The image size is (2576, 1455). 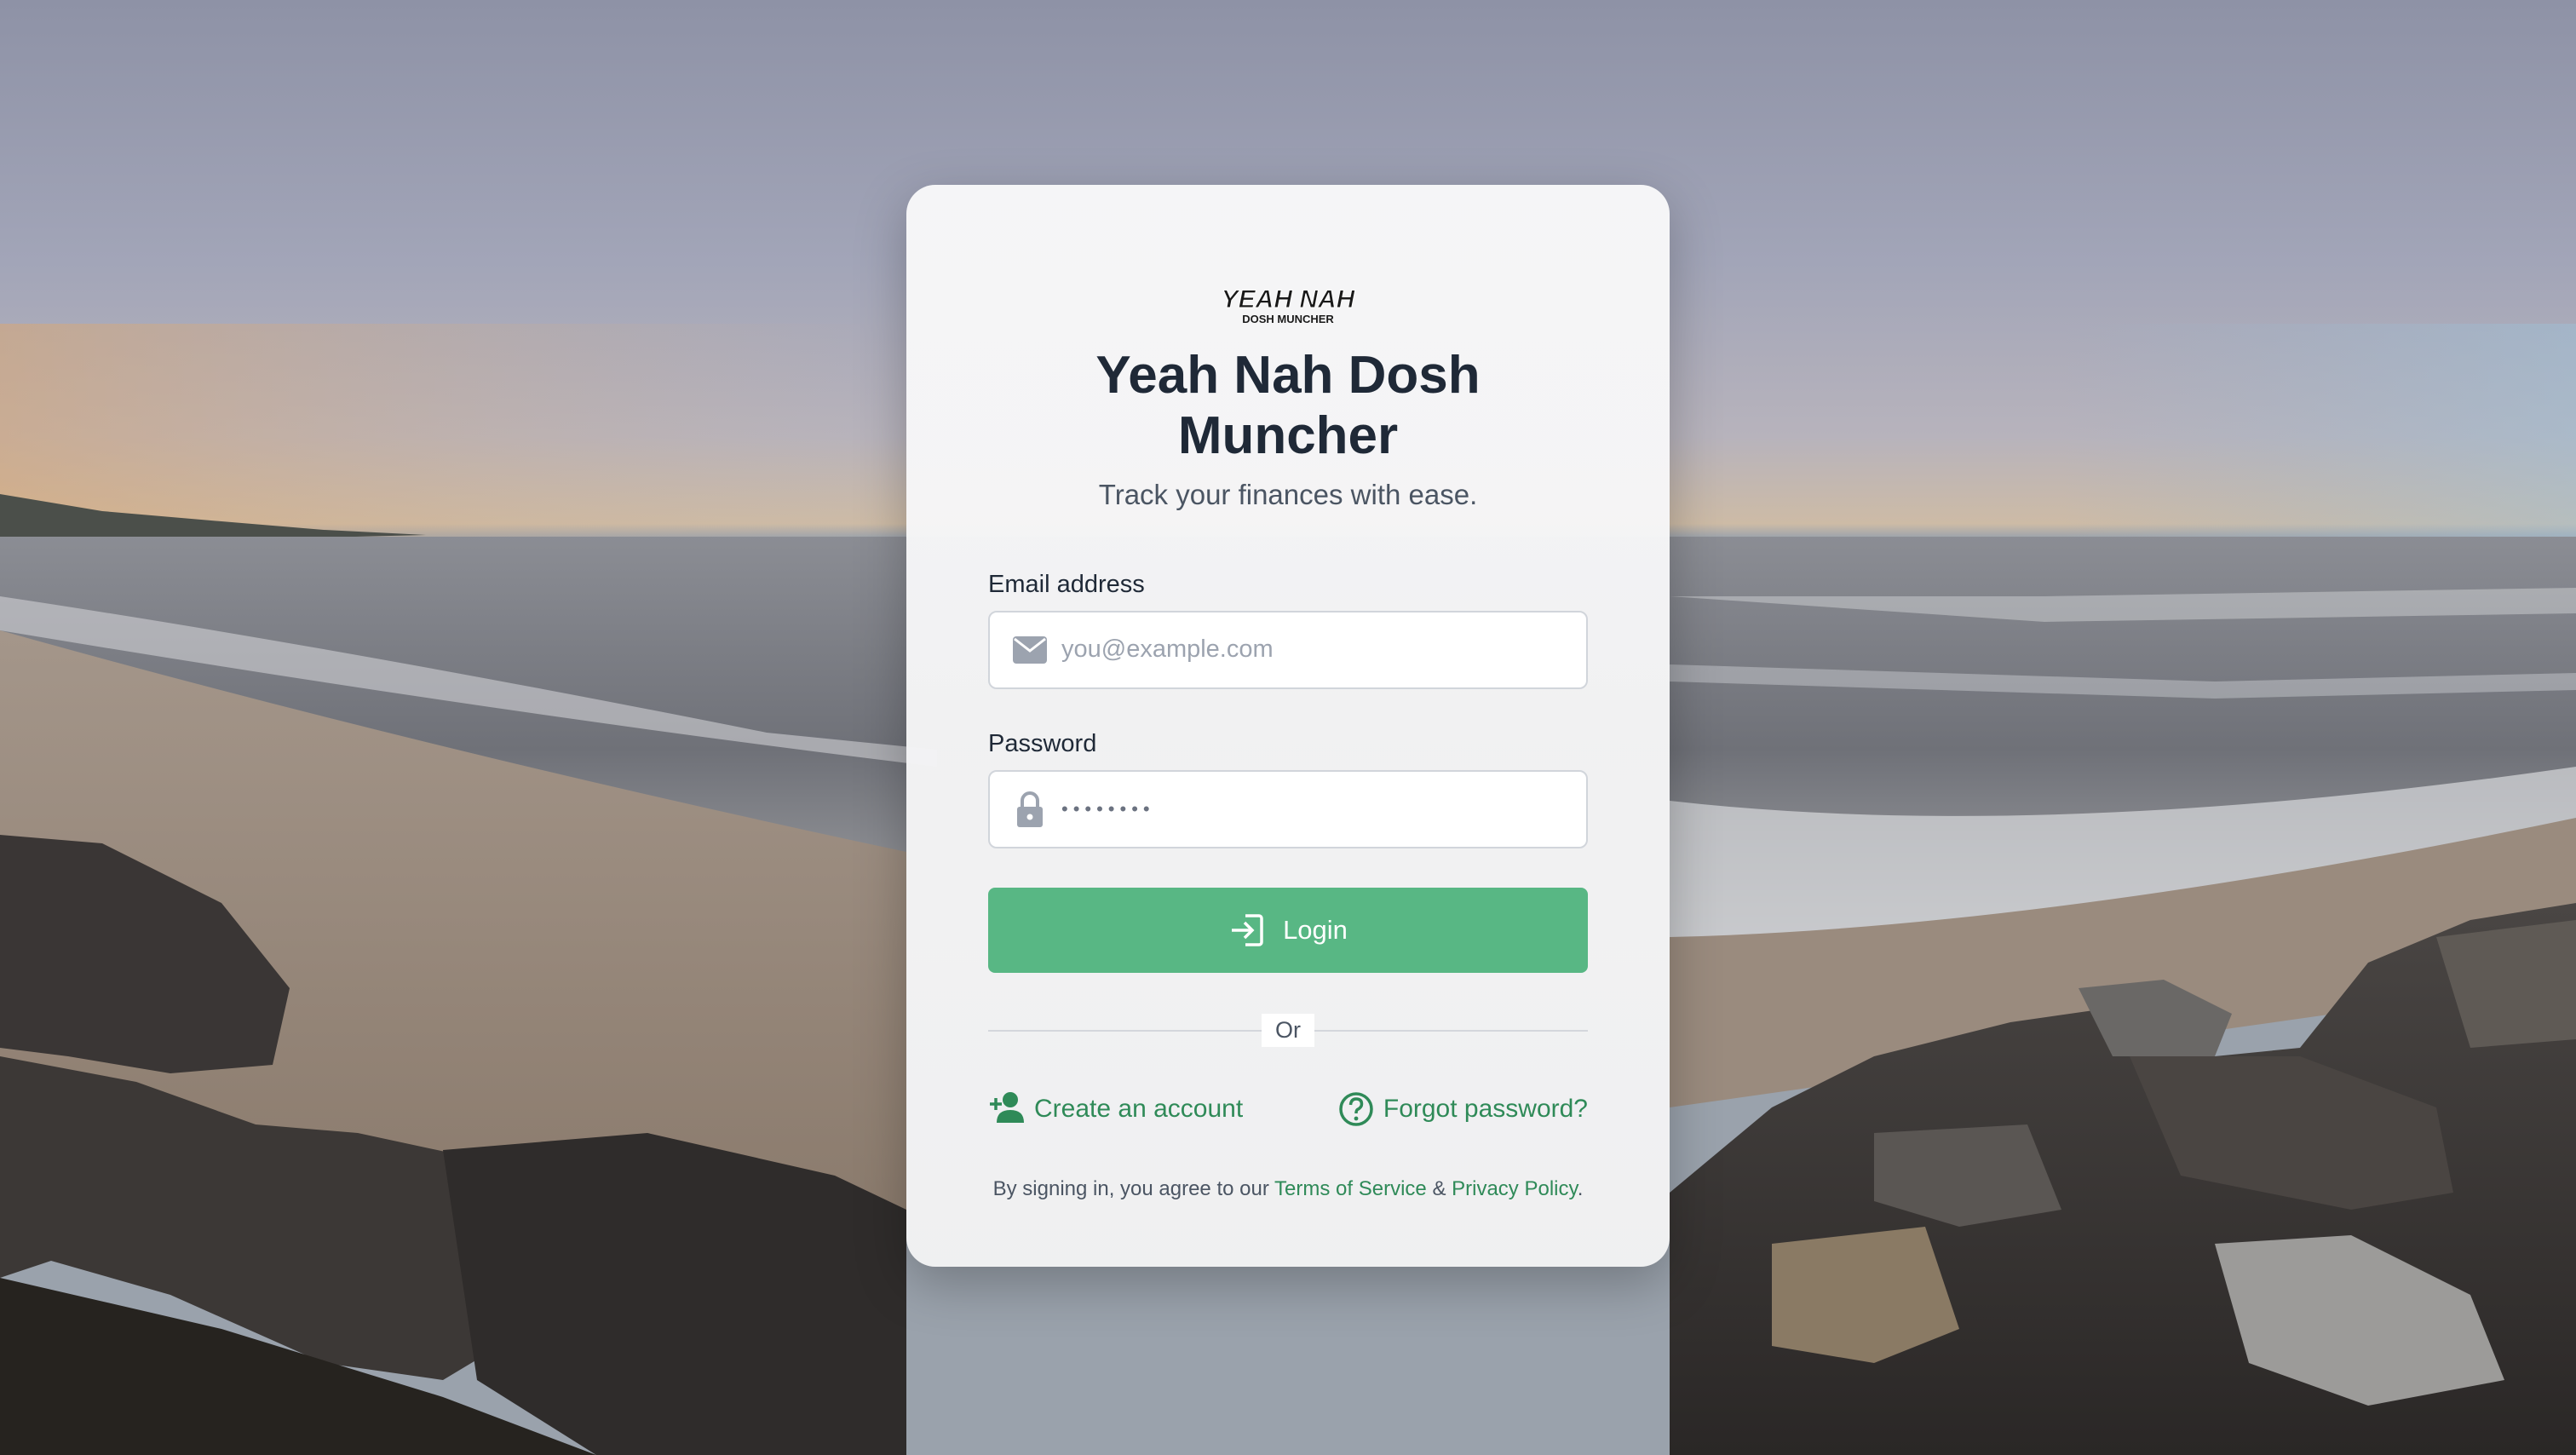 I want to click on logo-icon: YEAH NAH DOSH MUNCHER, so click(x=1288, y=305).